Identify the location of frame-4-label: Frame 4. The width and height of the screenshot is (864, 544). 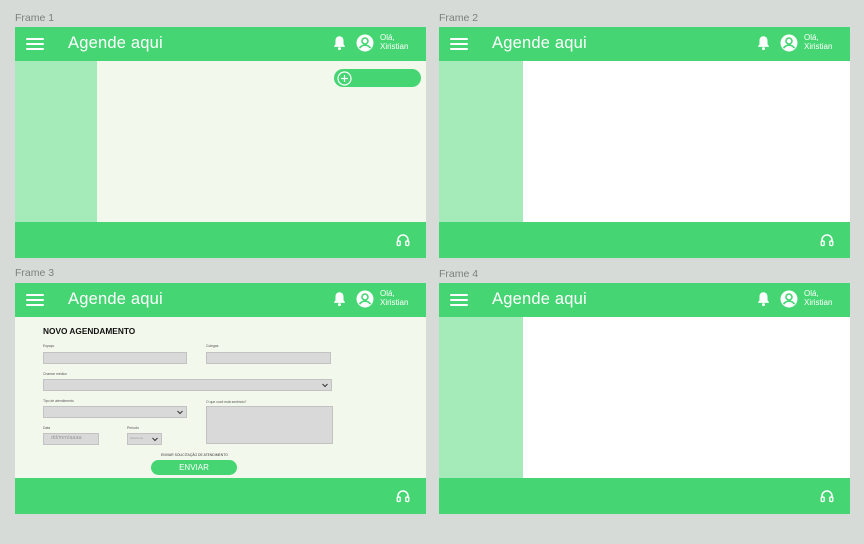
(459, 274).